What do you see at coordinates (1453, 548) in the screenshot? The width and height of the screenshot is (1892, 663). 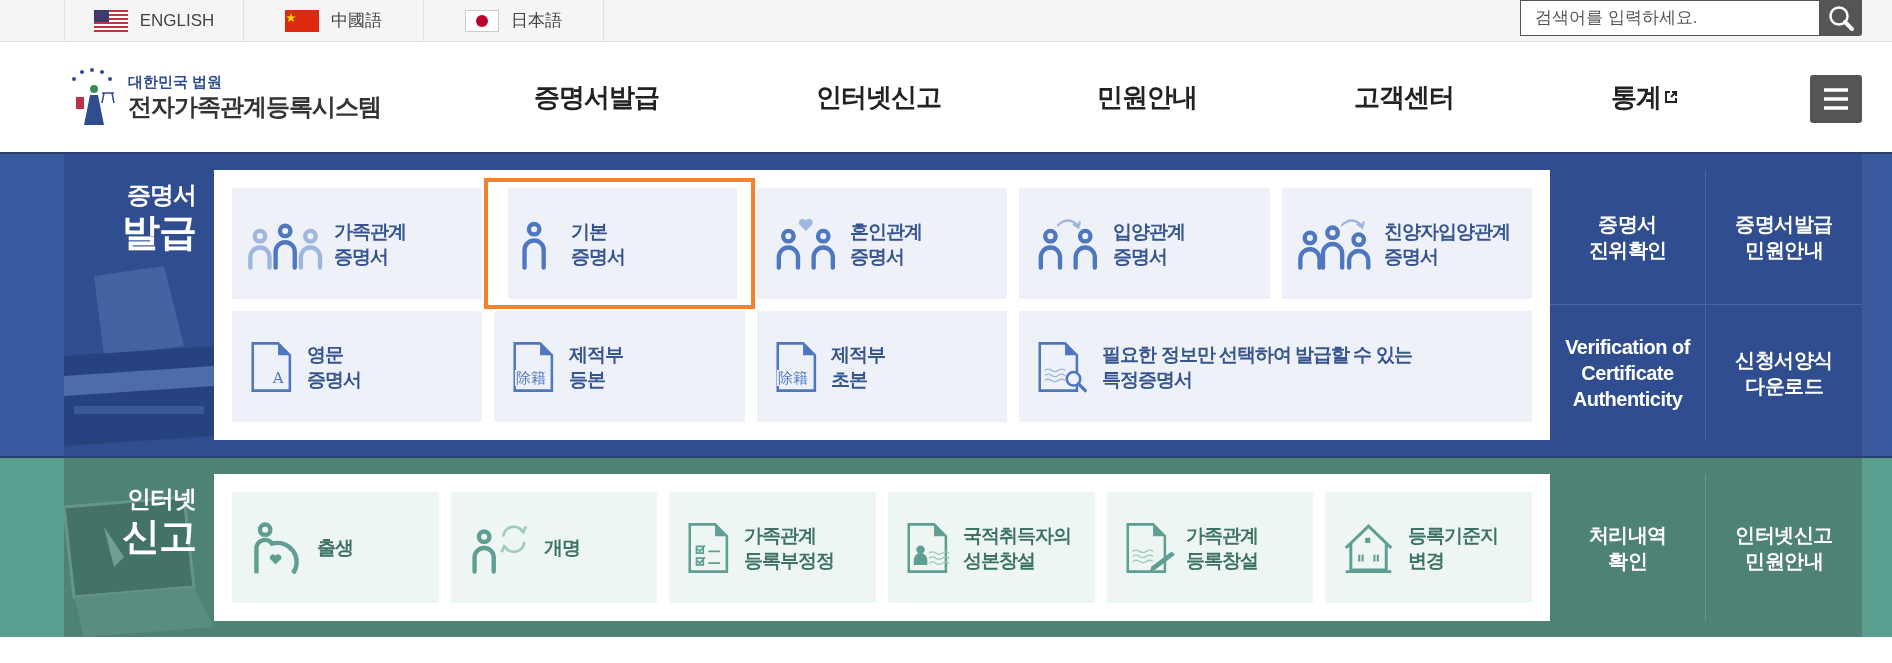 I see `tile-label: 등록기준지 변경` at bounding box center [1453, 548].